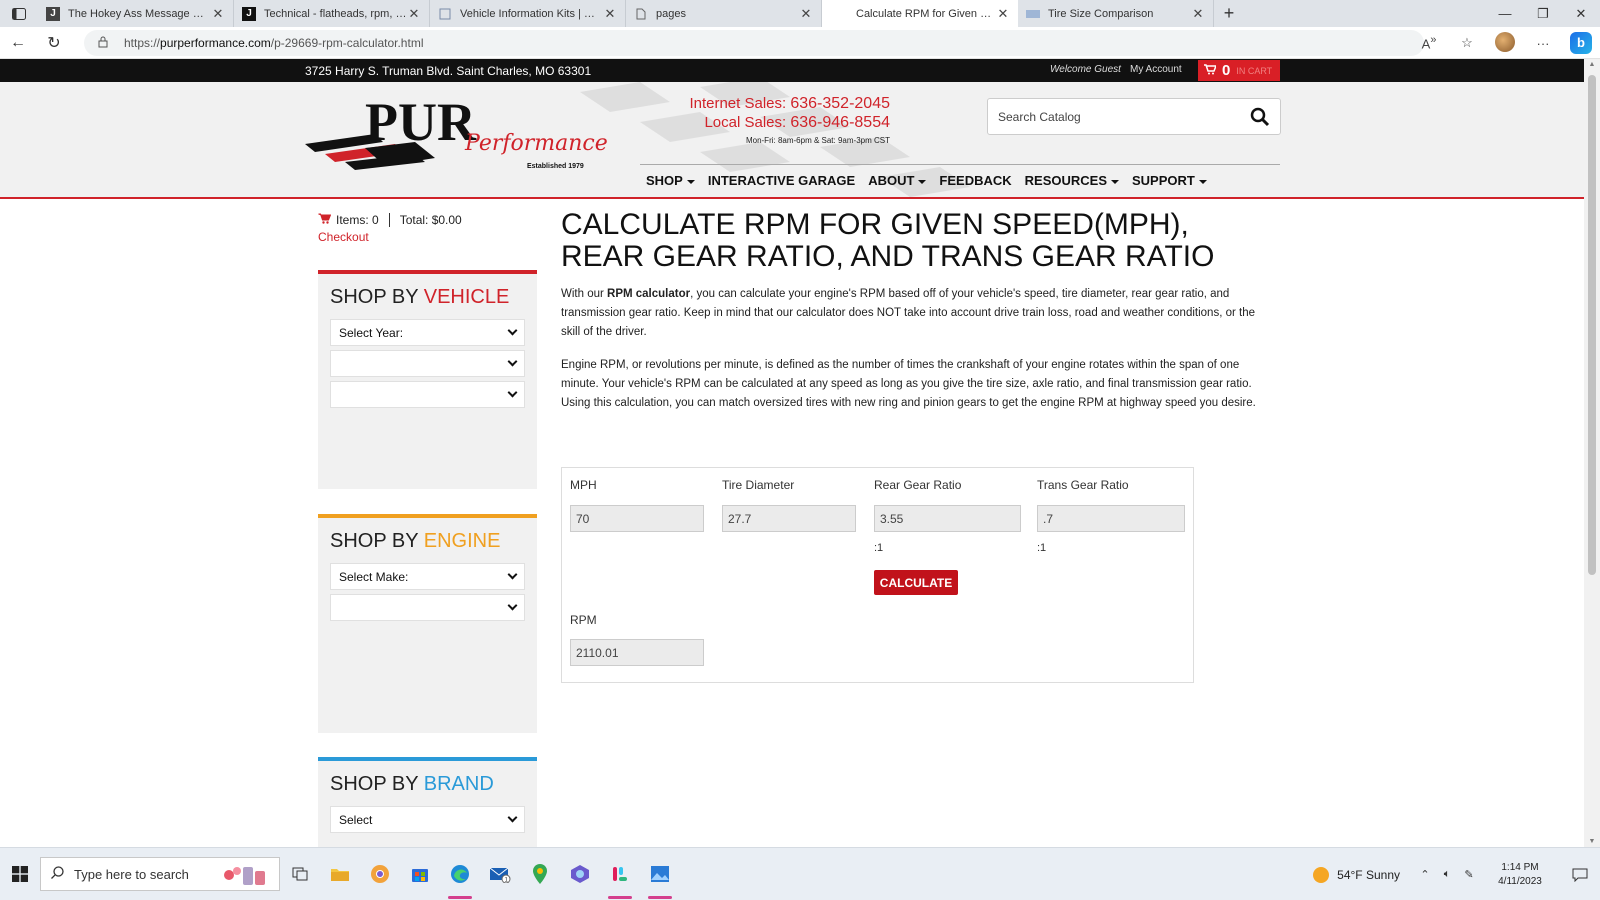  Describe the element at coordinates (53, 13) in the screenshot. I see `jalopy-favicon-icon: J` at that location.